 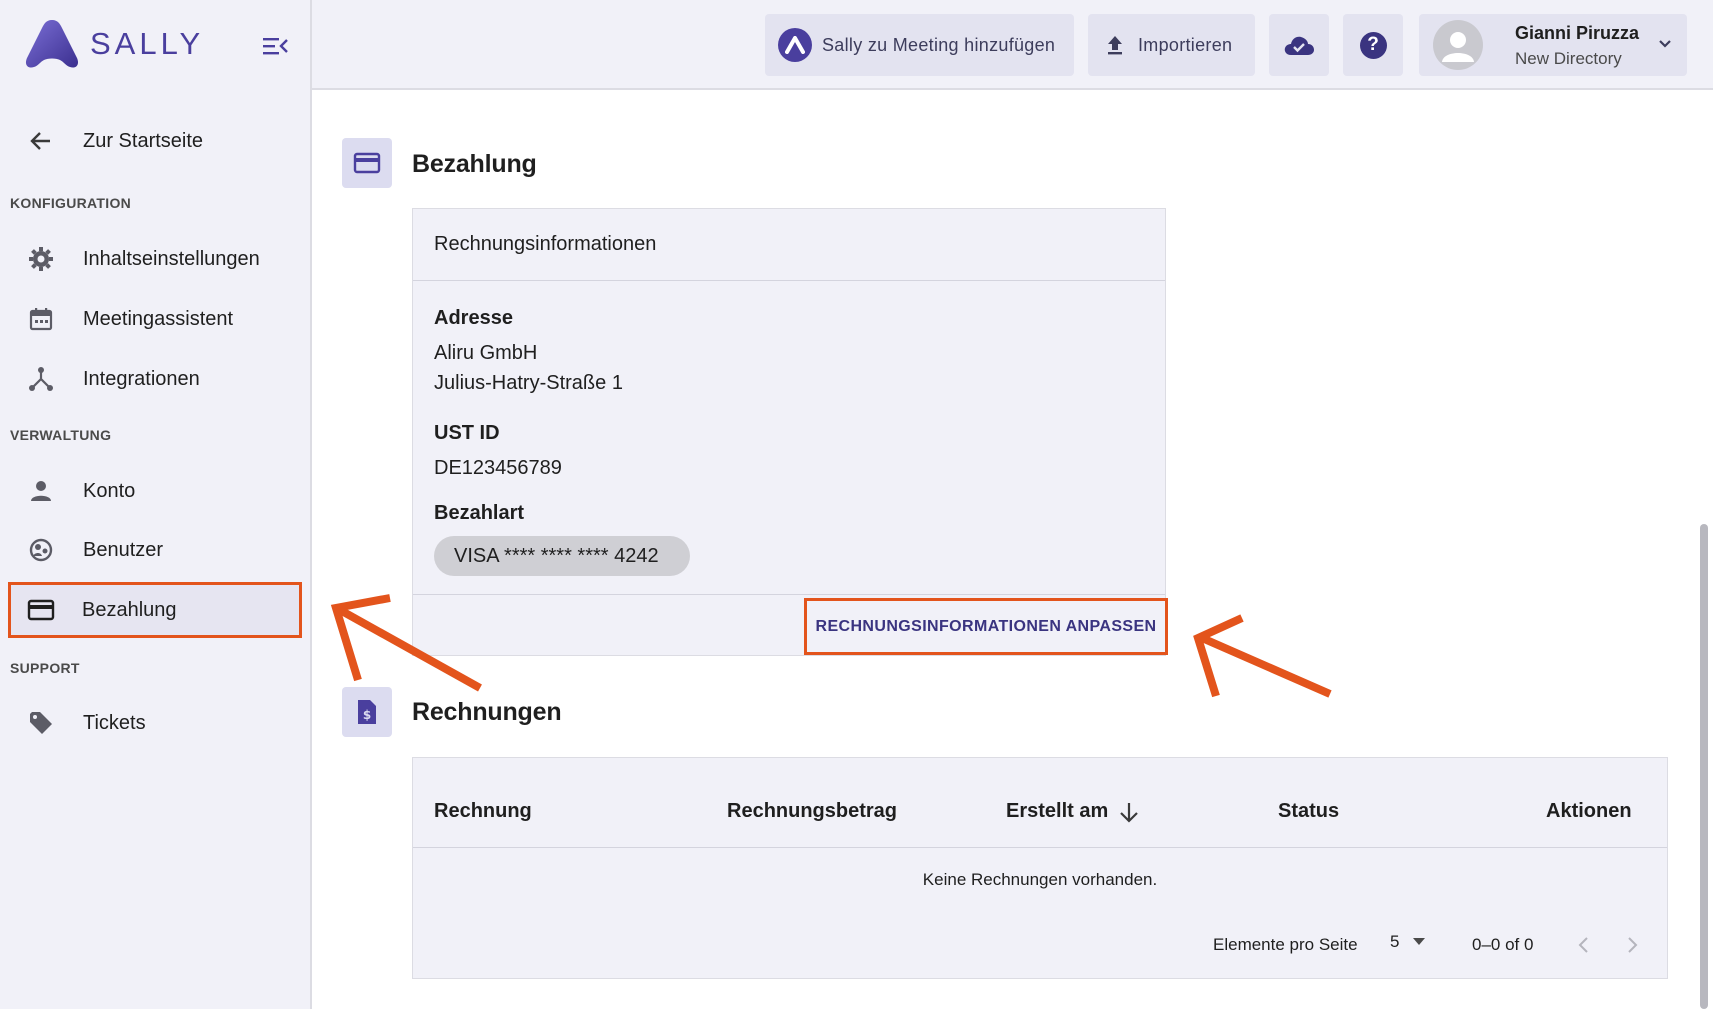 What do you see at coordinates (147, 43) in the screenshot?
I see `brand-name: SALLY` at bounding box center [147, 43].